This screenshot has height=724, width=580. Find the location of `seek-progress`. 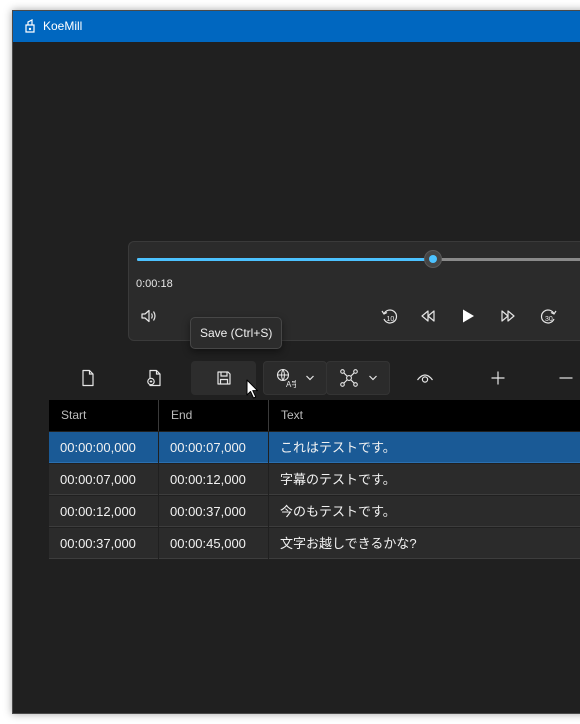

seek-progress is located at coordinates (285, 259).